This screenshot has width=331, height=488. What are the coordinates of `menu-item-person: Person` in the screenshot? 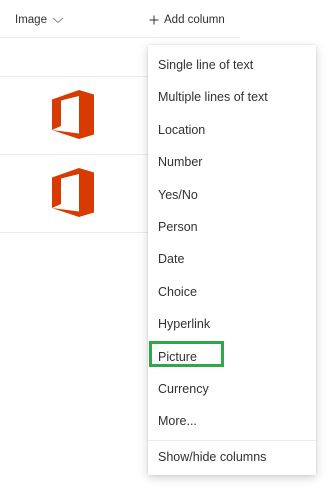 It's located at (232, 227).